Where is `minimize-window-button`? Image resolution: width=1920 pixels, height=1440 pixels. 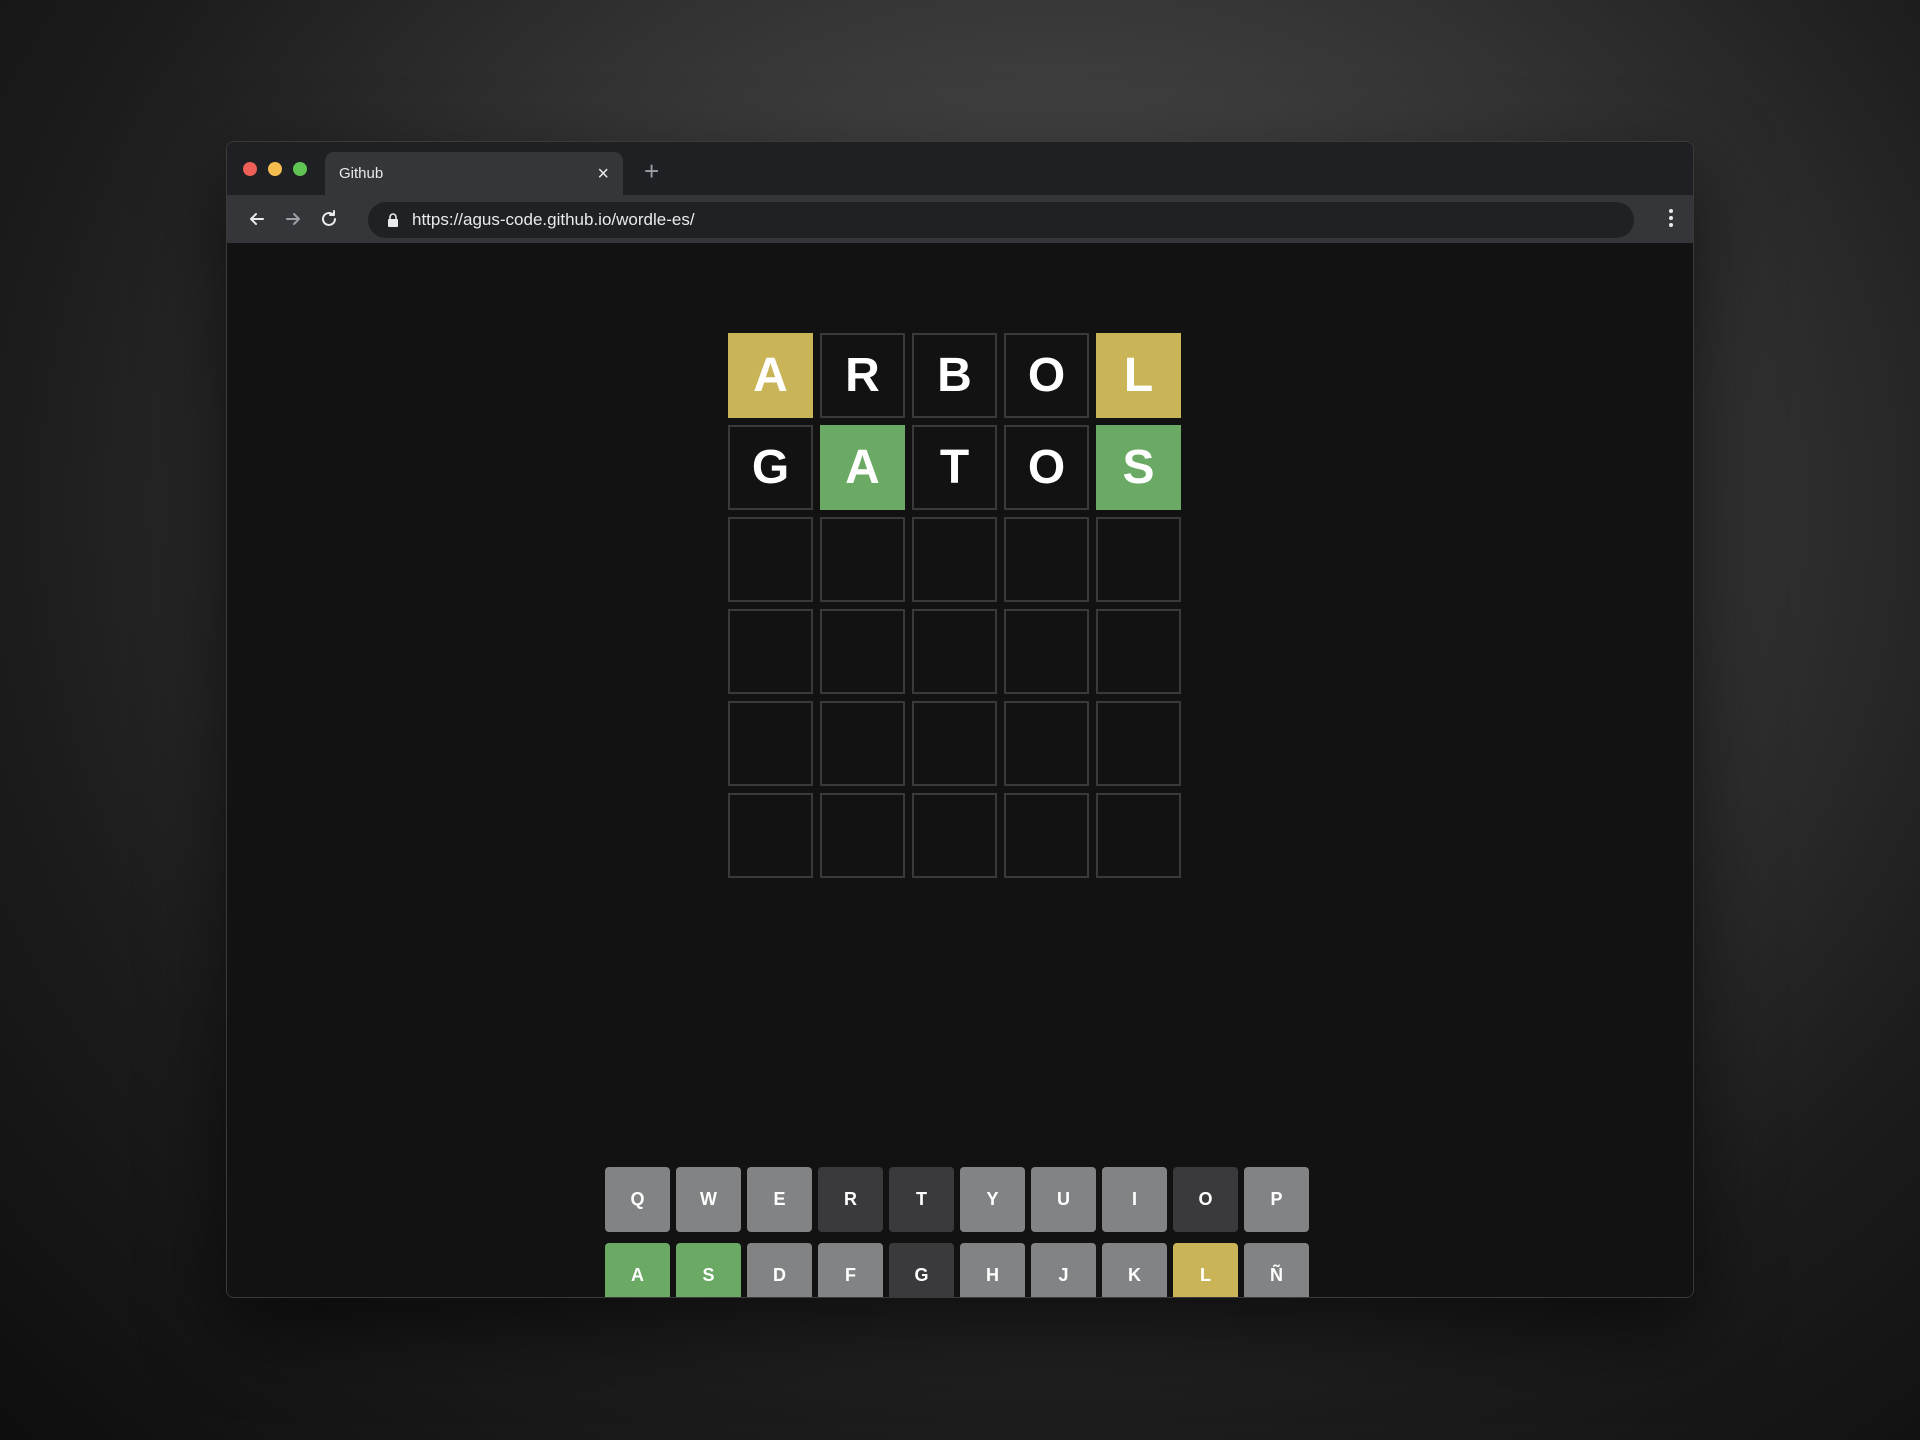 minimize-window-button is located at coordinates (275, 169).